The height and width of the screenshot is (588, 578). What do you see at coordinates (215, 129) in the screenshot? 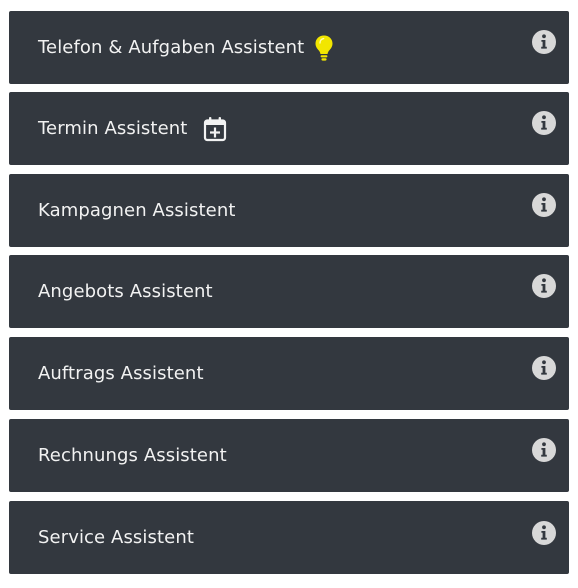
I see `calendar-plus-icon` at bounding box center [215, 129].